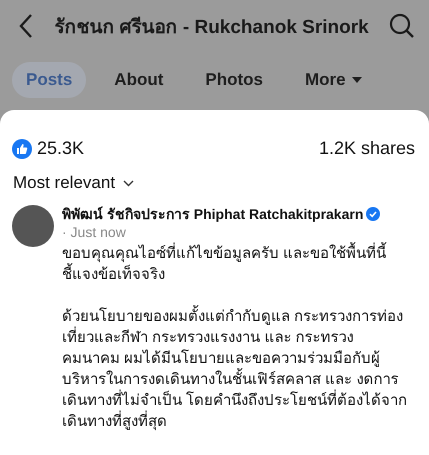  Describe the element at coordinates (234, 80) in the screenshot. I see `tab: Photos` at that location.